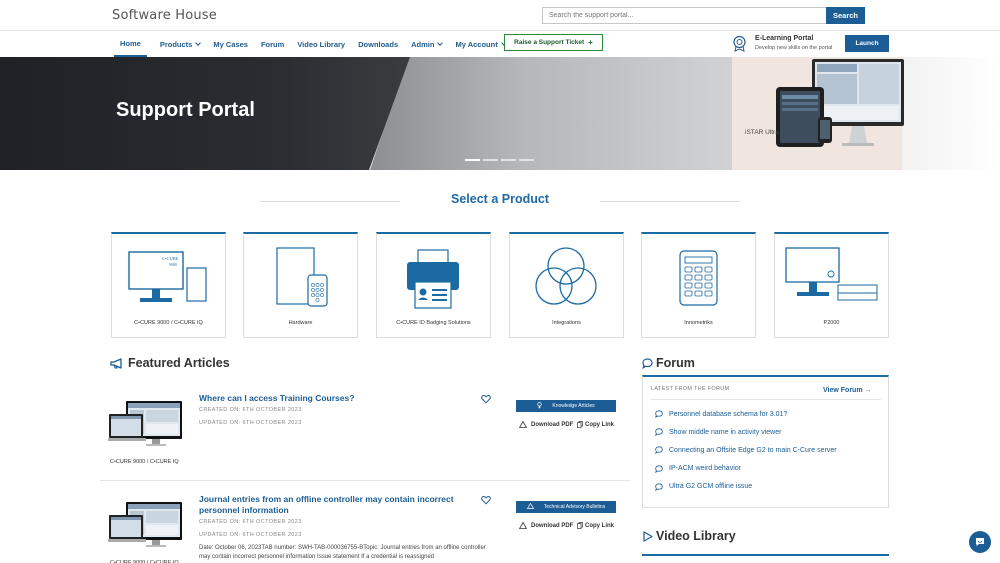 The image size is (1000, 563). Describe the element at coordinates (847, 390) in the screenshot. I see `view-forum-link: View Forum →` at that location.